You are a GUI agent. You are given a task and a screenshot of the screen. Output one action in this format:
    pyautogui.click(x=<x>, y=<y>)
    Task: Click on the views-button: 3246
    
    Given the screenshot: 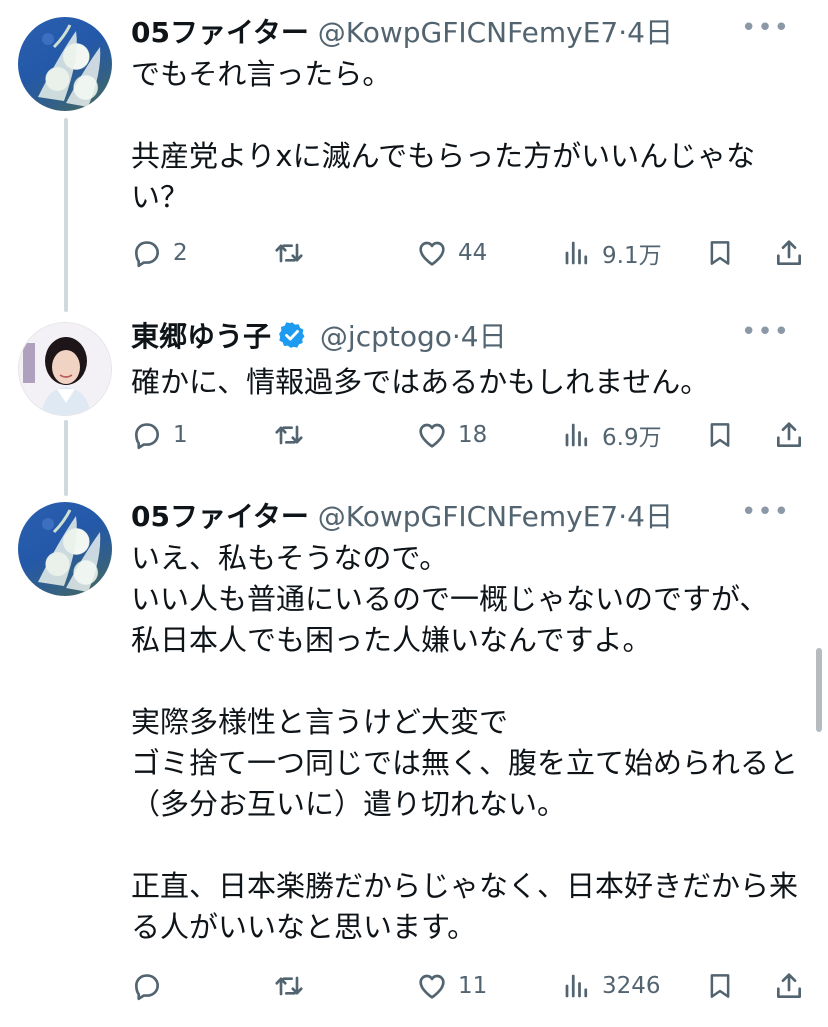 What is the action you would take?
    pyautogui.click(x=611, y=986)
    